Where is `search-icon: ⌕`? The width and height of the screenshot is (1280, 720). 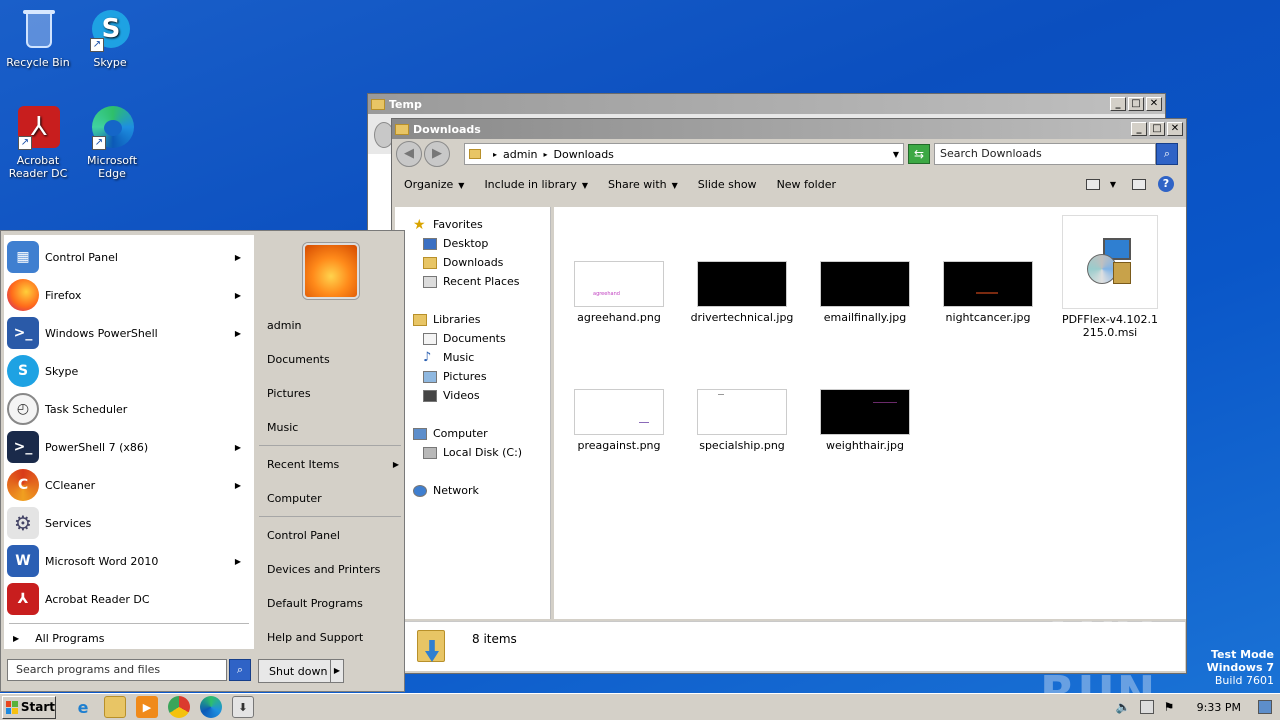
search-icon: ⌕ is located at coordinates (240, 670).